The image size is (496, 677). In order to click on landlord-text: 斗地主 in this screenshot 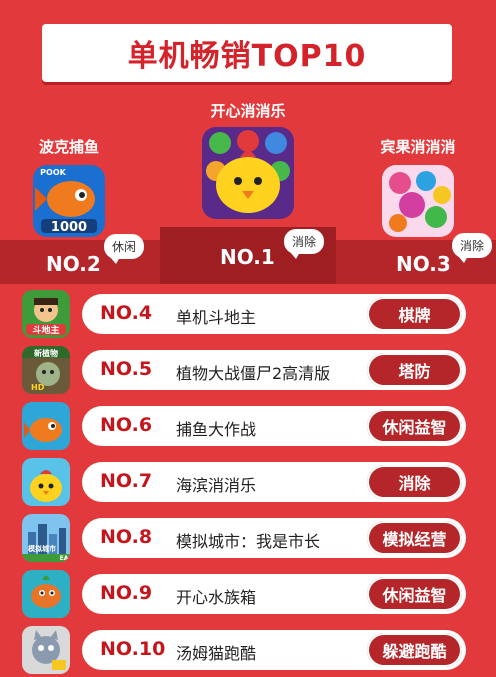, I will do `click(45, 330)`.